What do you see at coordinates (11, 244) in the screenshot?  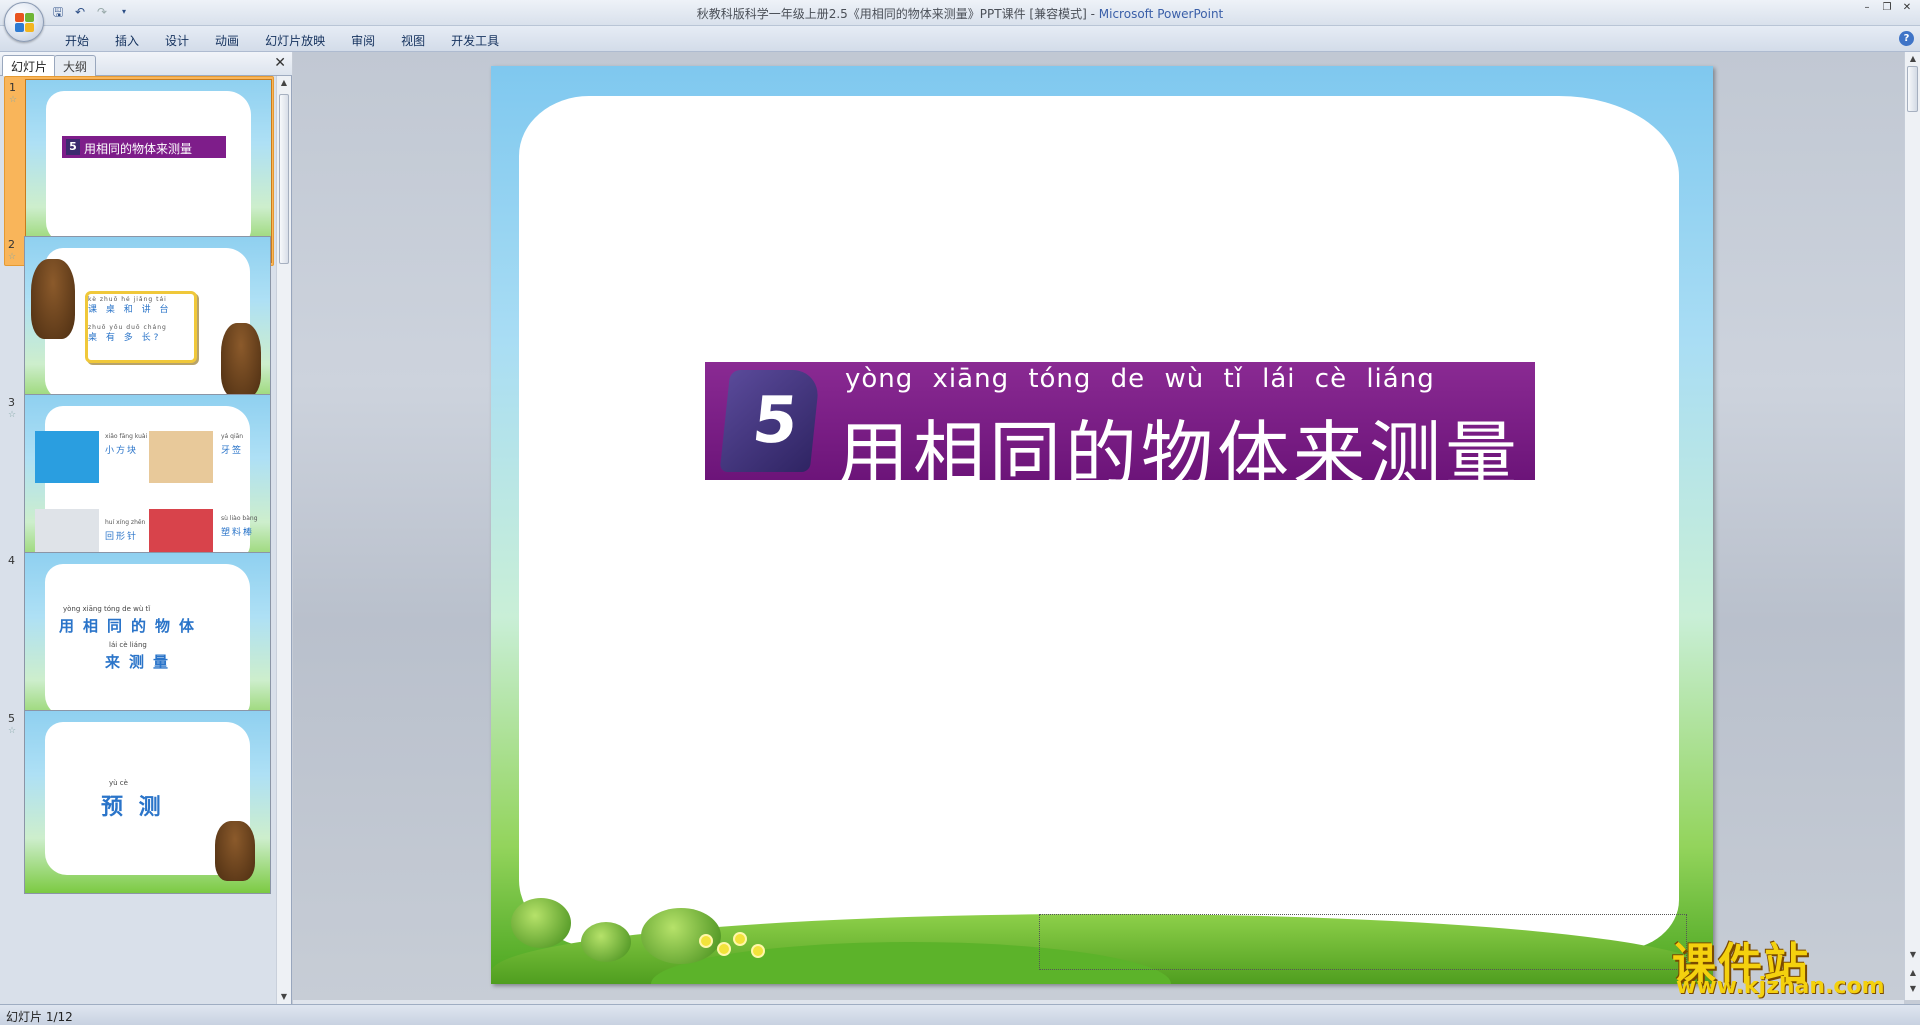 I see `slide-number: 2` at bounding box center [11, 244].